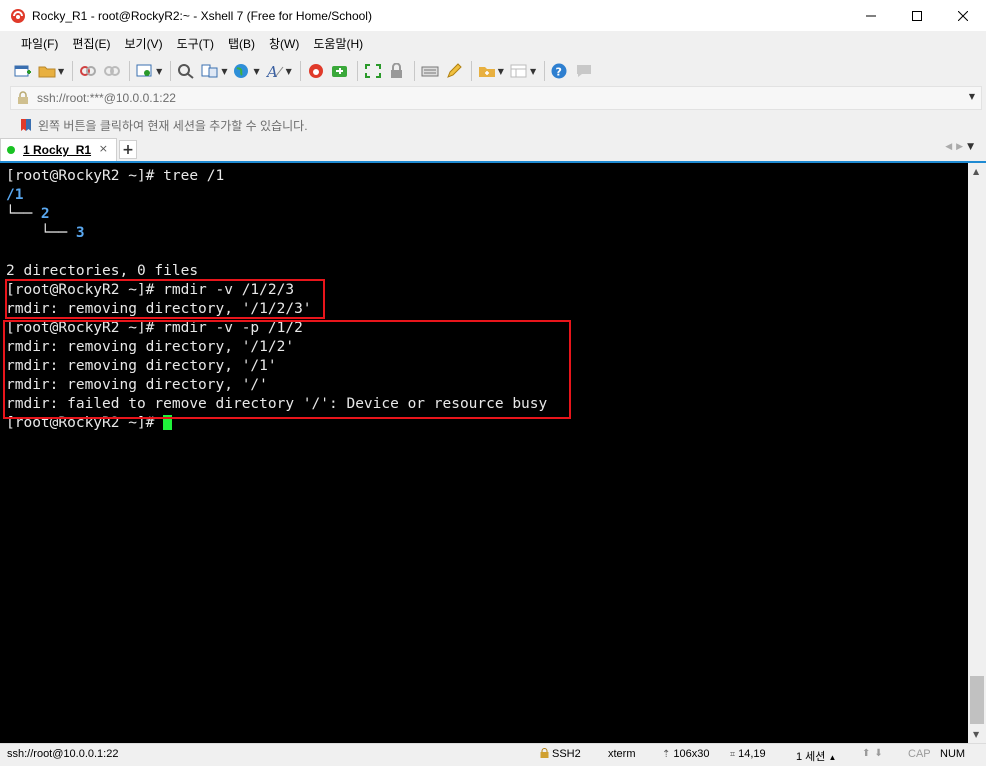 Image resolution: width=986 pixels, height=766 pixels. I want to click on reconnect-button, so click(112, 71).